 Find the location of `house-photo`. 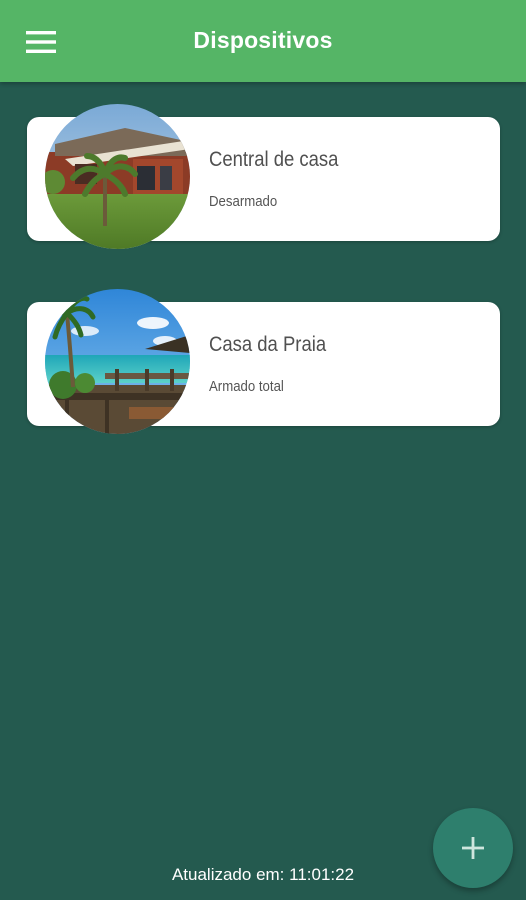

house-photo is located at coordinates (117, 176).